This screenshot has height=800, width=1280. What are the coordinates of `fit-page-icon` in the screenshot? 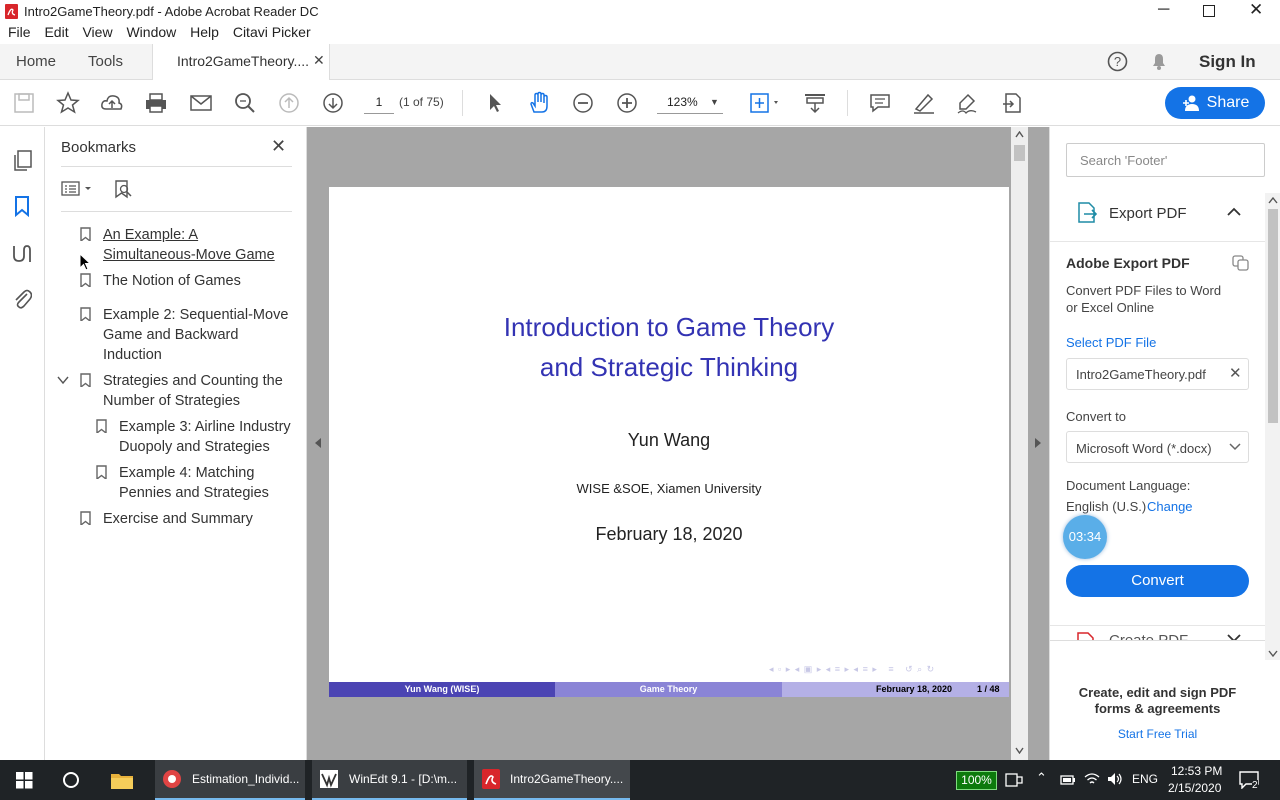 It's located at (765, 103).